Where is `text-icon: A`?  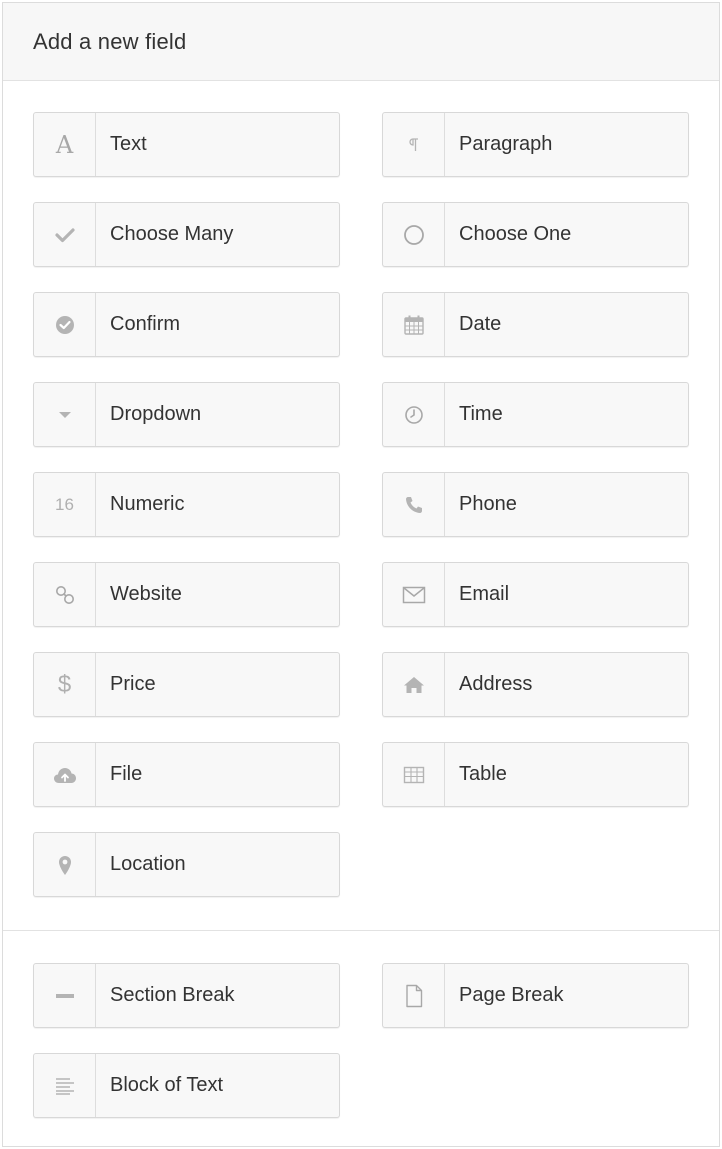
text-icon: A is located at coordinates (65, 144).